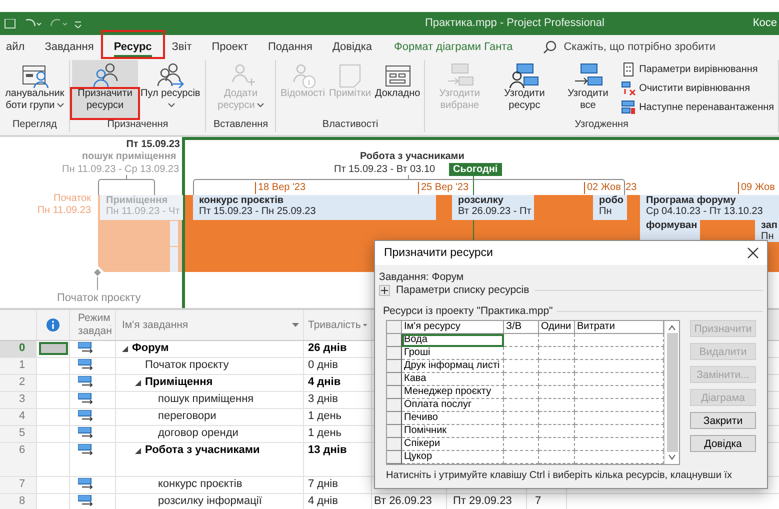 This screenshot has height=509, width=779. Describe the element at coordinates (18, 417) in the screenshot. I see `row-number: 4` at that location.